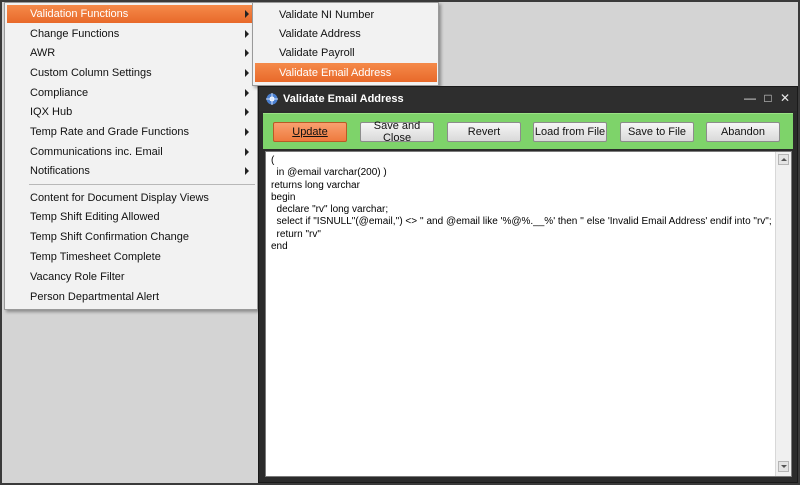  Describe the element at coordinates (783, 159) in the screenshot. I see `scroll-up-arrow-icon` at that location.